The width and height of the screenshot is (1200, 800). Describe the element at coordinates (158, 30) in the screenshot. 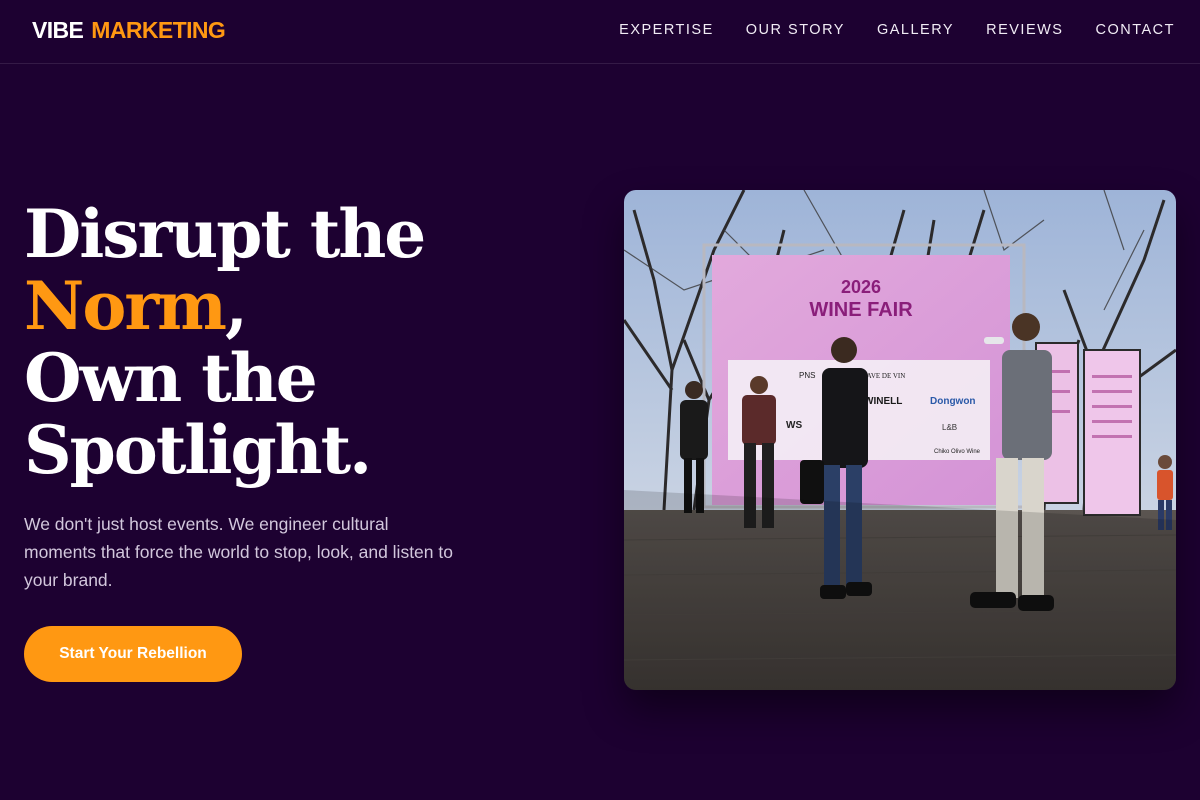

I see `brand-word-marketing: MARKETING` at that location.